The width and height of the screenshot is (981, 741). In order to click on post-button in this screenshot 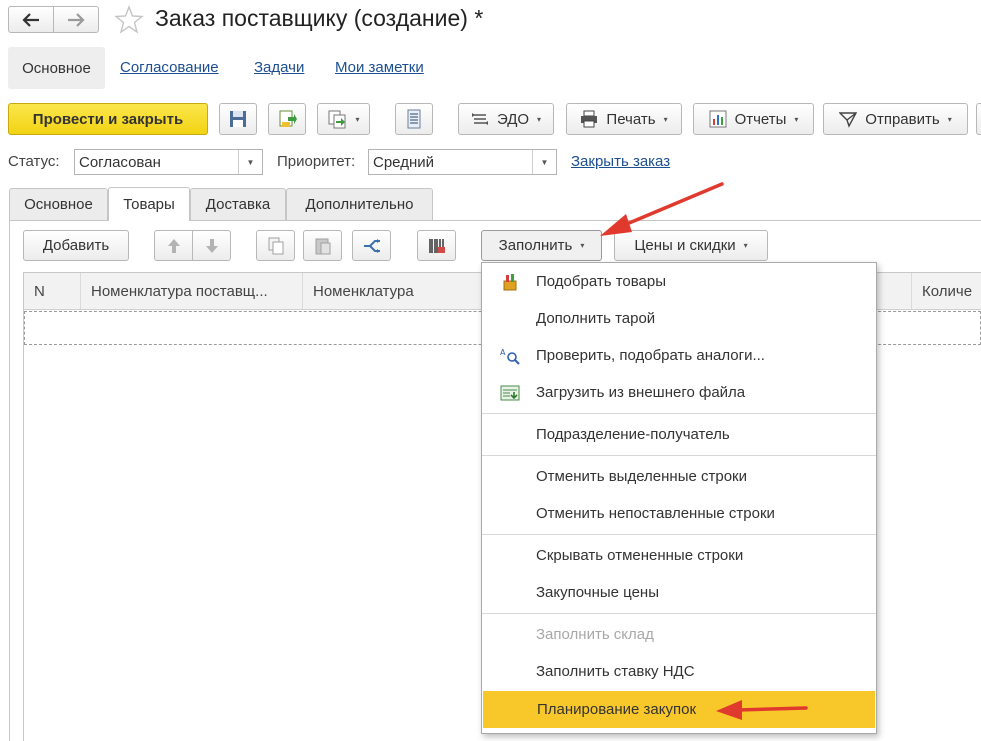, I will do `click(287, 119)`.